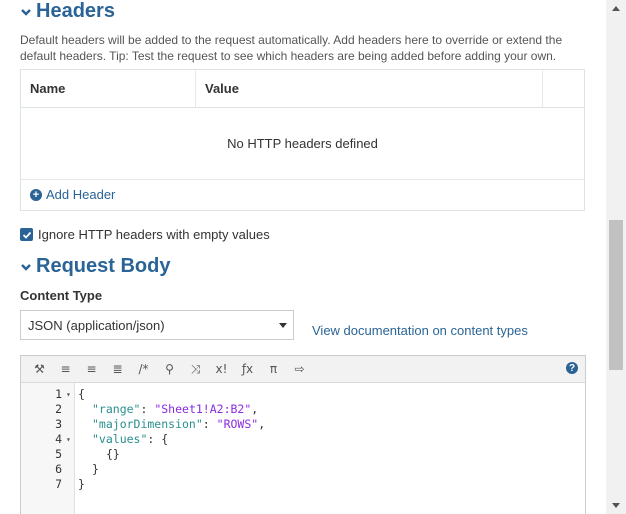 The image size is (626, 514). What do you see at coordinates (143, 369) in the screenshot?
I see `comment-icon: /*` at bounding box center [143, 369].